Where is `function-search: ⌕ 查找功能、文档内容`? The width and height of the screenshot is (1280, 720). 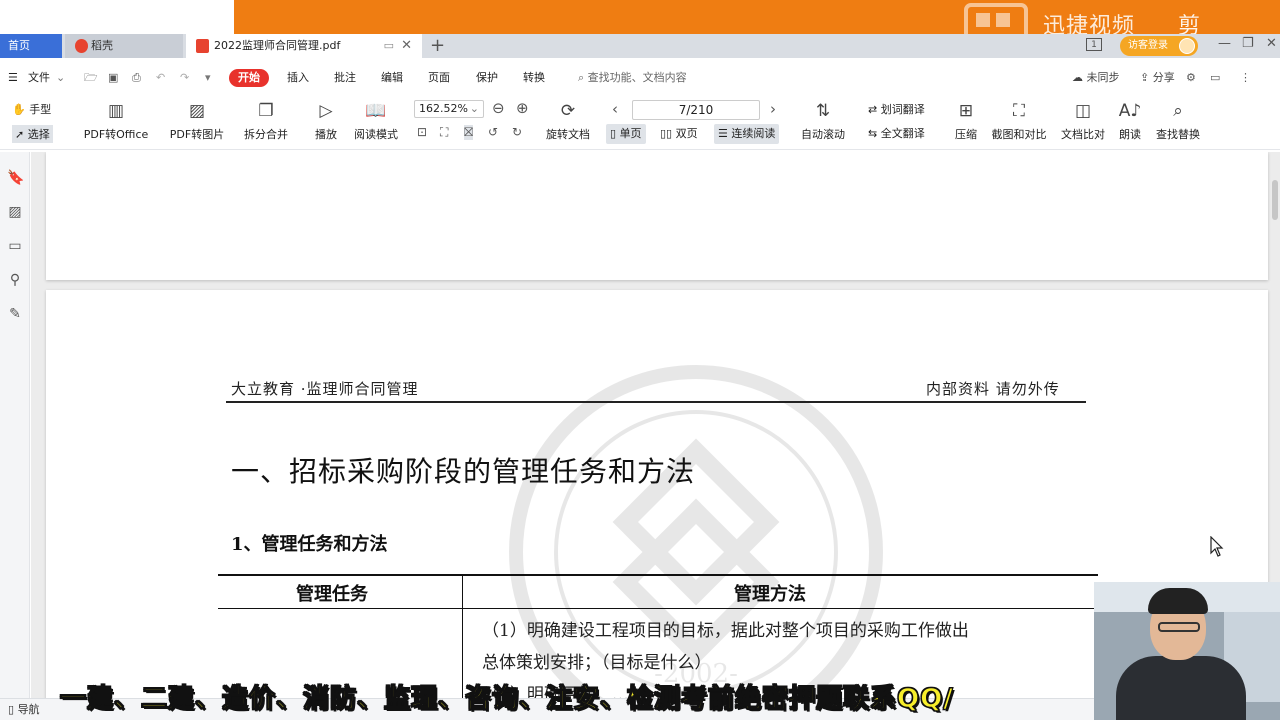
function-search: ⌕ 查找功能、文档内容 is located at coordinates (632, 78).